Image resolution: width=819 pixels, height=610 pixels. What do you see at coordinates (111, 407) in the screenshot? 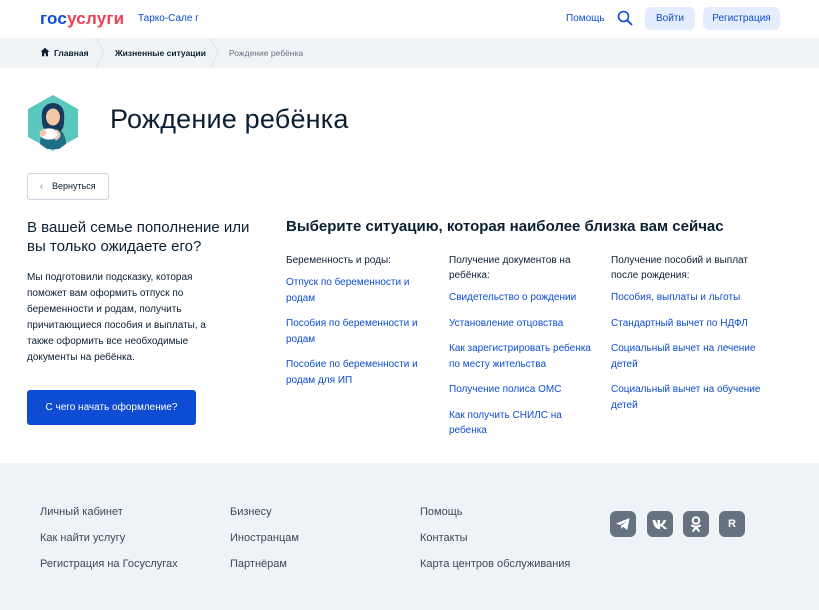
I see `start-button: С чего начать оформление?` at bounding box center [111, 407].